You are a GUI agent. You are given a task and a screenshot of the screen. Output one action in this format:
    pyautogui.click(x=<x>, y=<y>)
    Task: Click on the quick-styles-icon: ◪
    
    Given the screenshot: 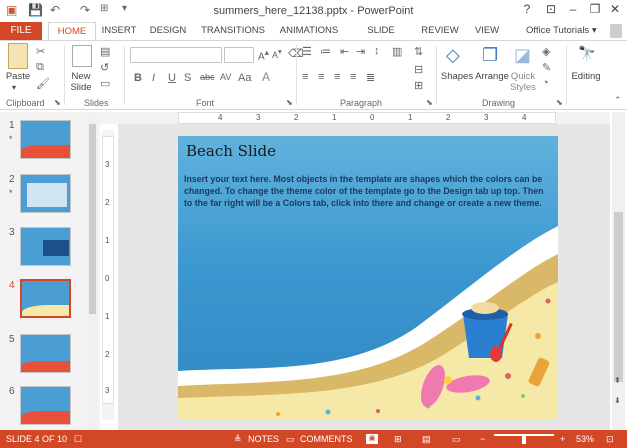 What is the action you would take?
    pyautogui.click(x=522, y=55)
    